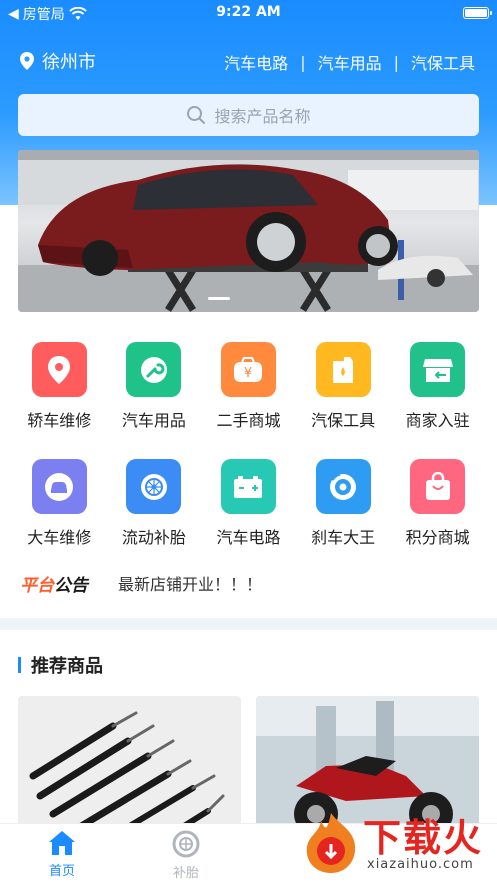 Image resolution: width=497 pixels, height=883 pixels. I want to click on quick-link-auto-supplies: 汽车用品, so click(350, 62).